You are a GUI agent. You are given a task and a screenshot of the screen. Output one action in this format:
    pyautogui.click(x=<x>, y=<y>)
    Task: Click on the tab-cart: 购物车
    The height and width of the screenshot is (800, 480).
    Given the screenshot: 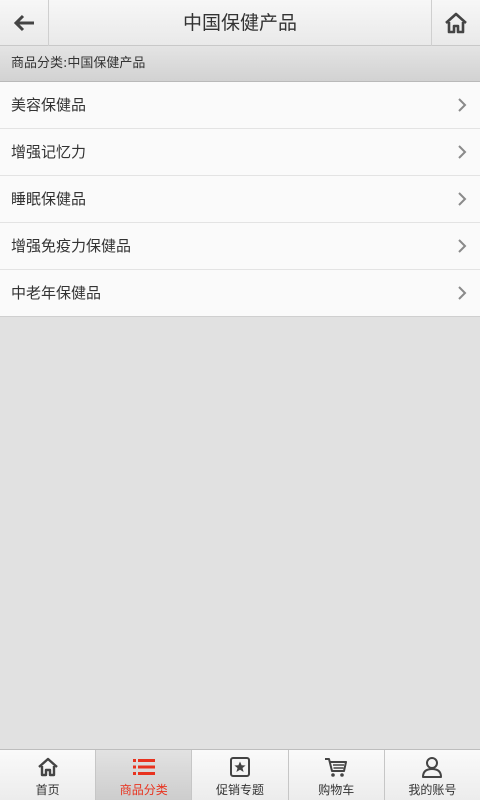 What is the action you would take?
    pyautogui.click(x=337, y=775)
    